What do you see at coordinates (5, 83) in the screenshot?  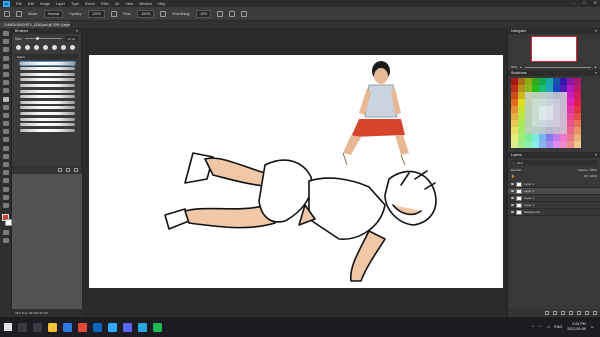 I see `eyedropper-tool-icon` at bounding box center [5, 83].